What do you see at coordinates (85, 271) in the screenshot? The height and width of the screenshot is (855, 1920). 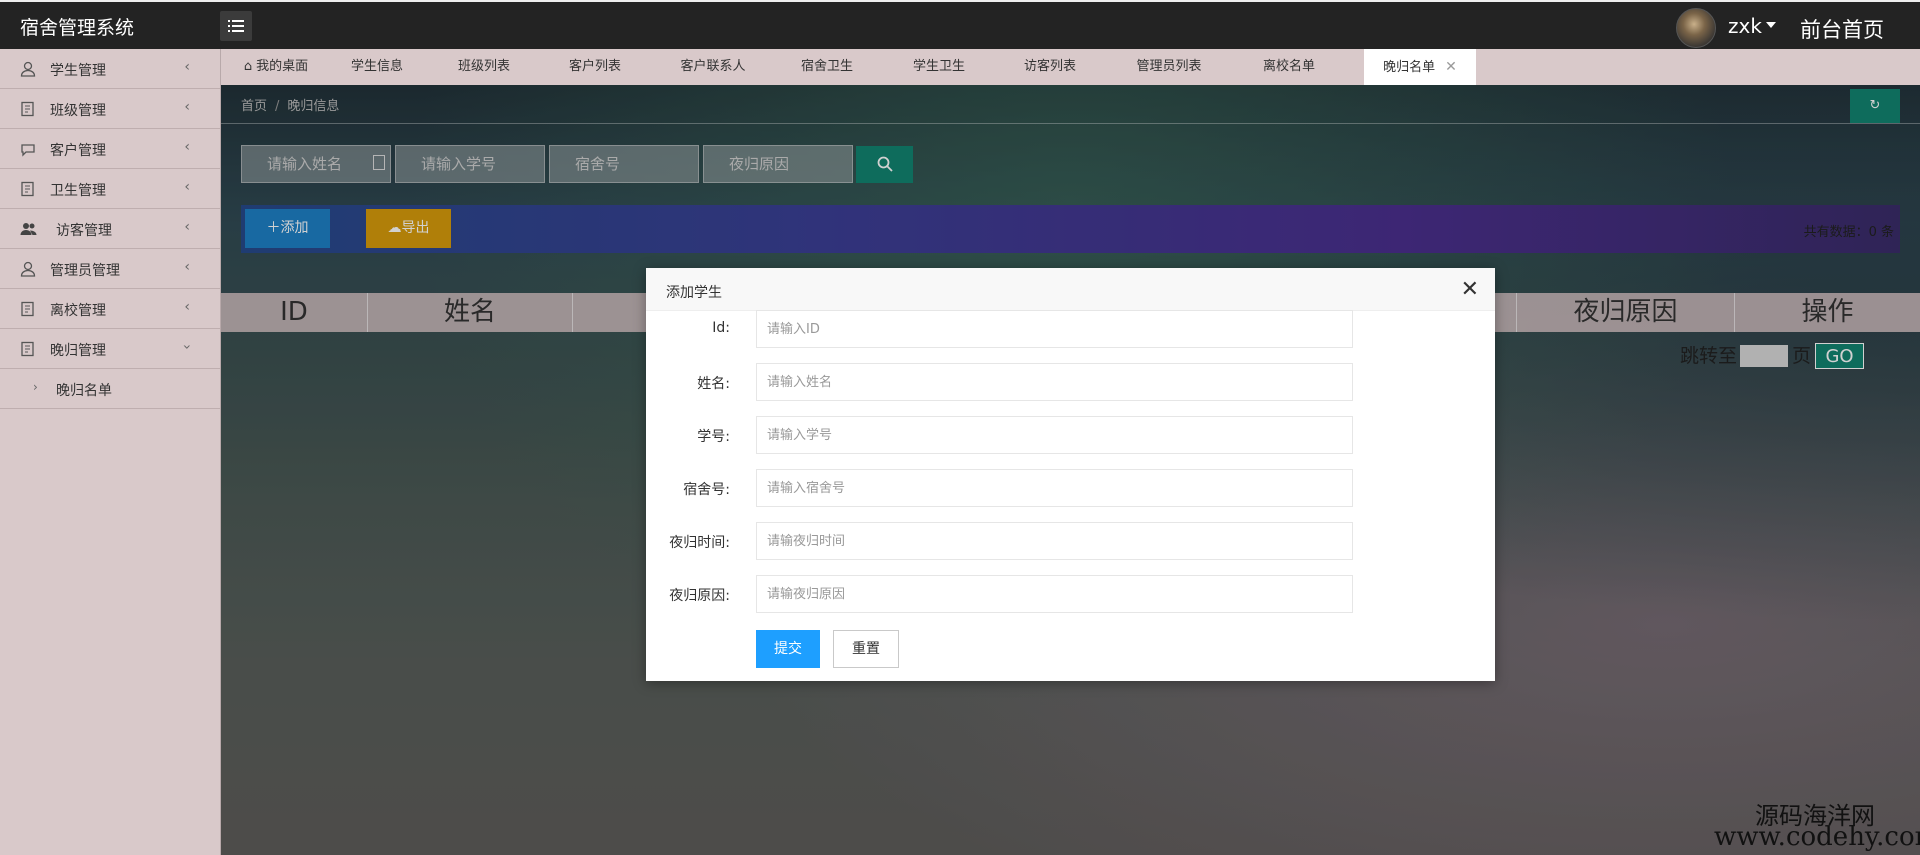 I see `sidebar-item-label: 管理员管理` at bounding box center [85, 271].